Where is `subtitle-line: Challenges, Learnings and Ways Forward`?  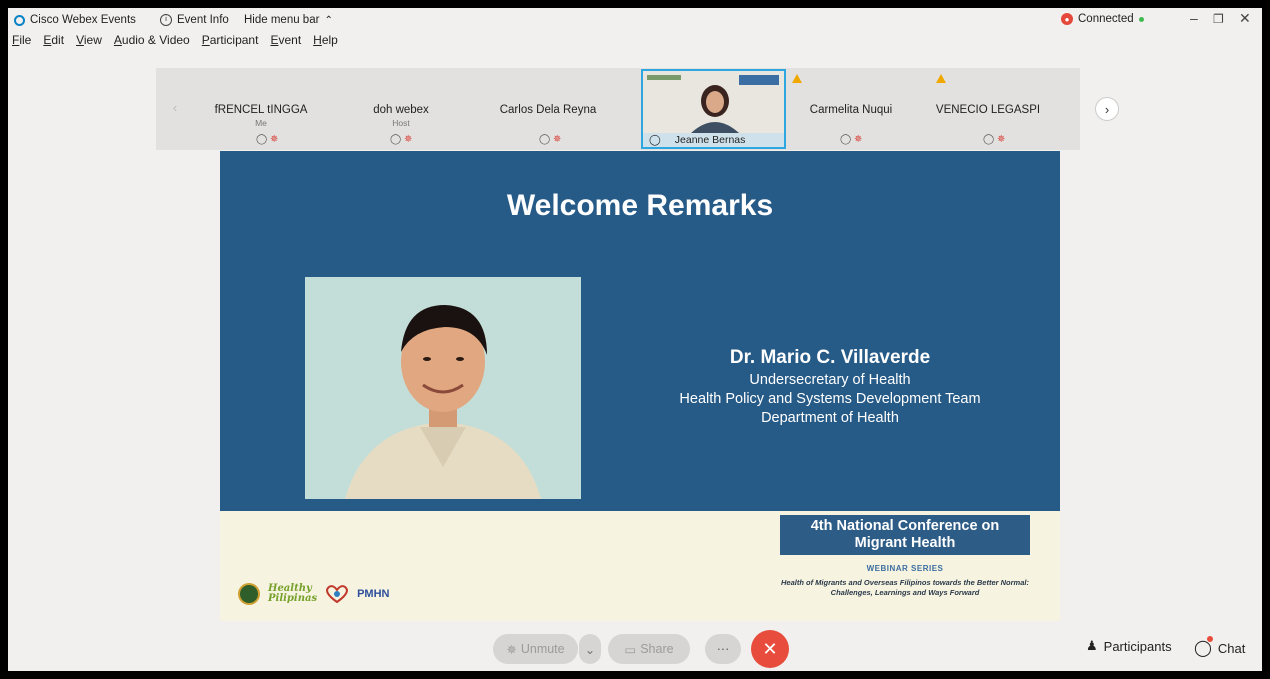
subtitle-line: Challenges, Learnings and Ways Forward is located at coordinates (905, 592).